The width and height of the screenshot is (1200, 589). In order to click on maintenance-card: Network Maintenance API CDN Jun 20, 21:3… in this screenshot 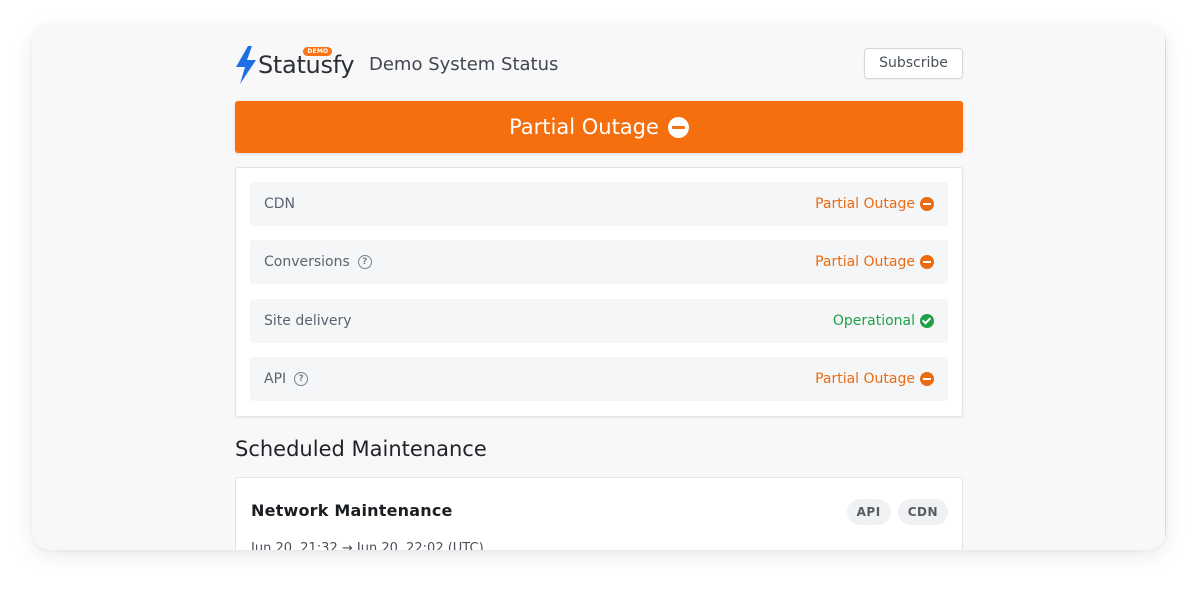, I will do `click(599, 513)`.